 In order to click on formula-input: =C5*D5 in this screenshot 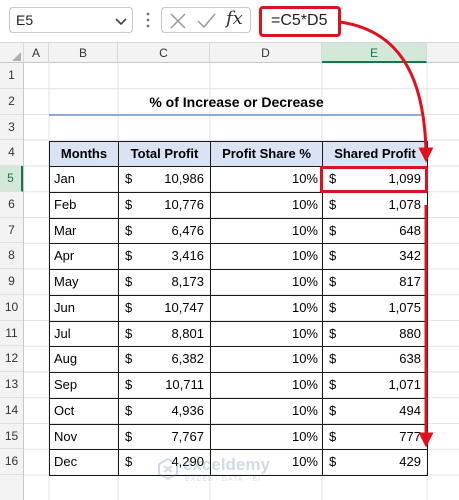, I will do `click(300, 21)`.